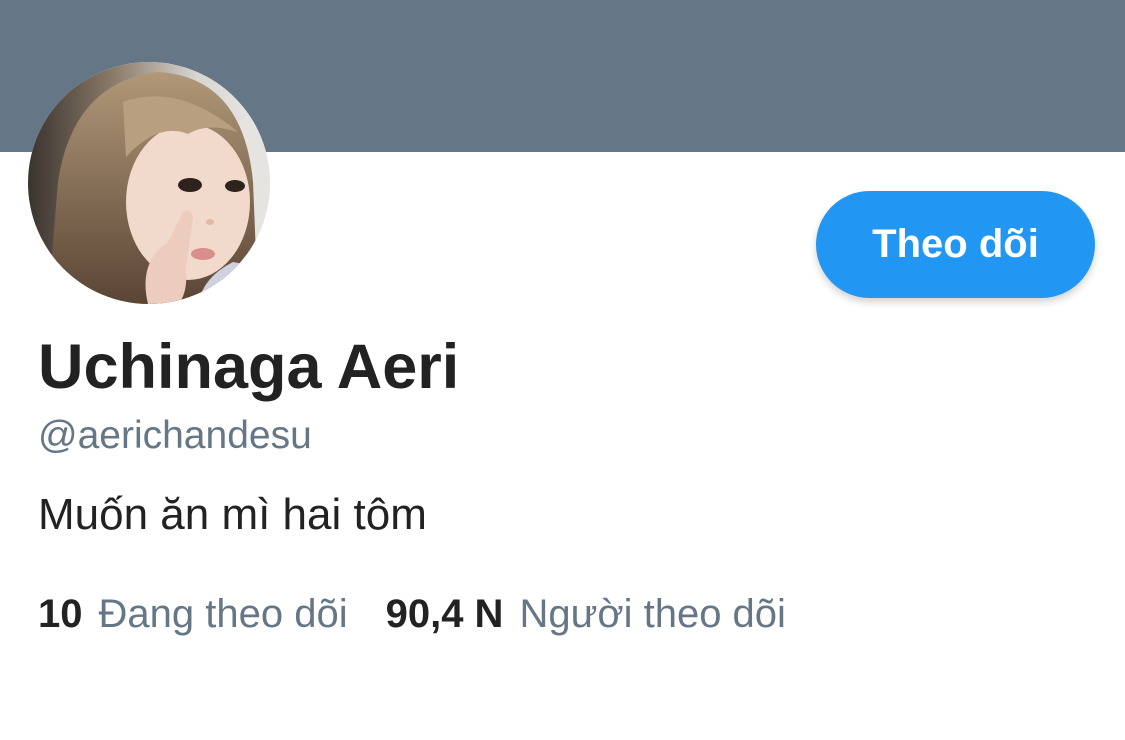 This screenshot has width=1125, height=740. I want to click on following-stat-link: 10 Đang theo dõi, so click(193, 614).